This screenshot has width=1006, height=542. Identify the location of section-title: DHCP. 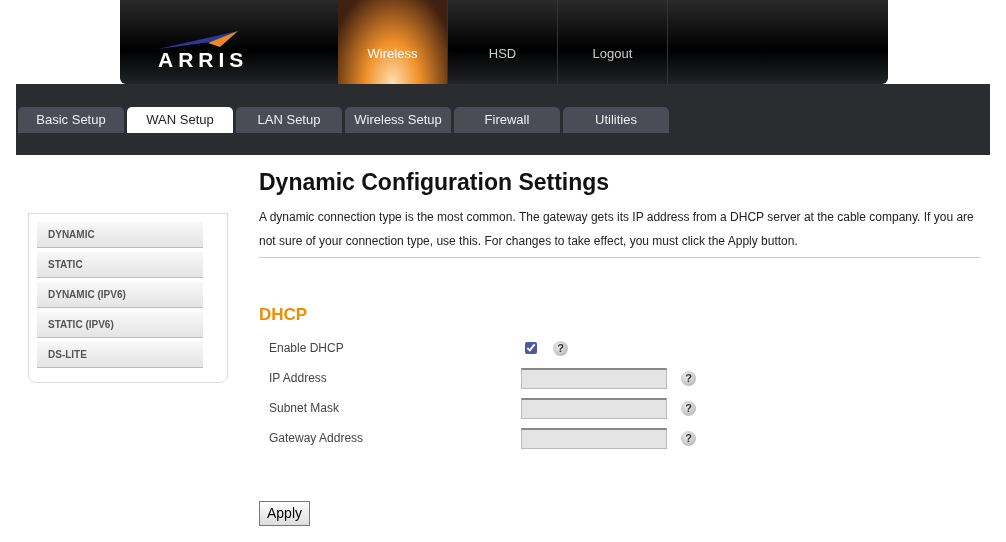
(284, 314).